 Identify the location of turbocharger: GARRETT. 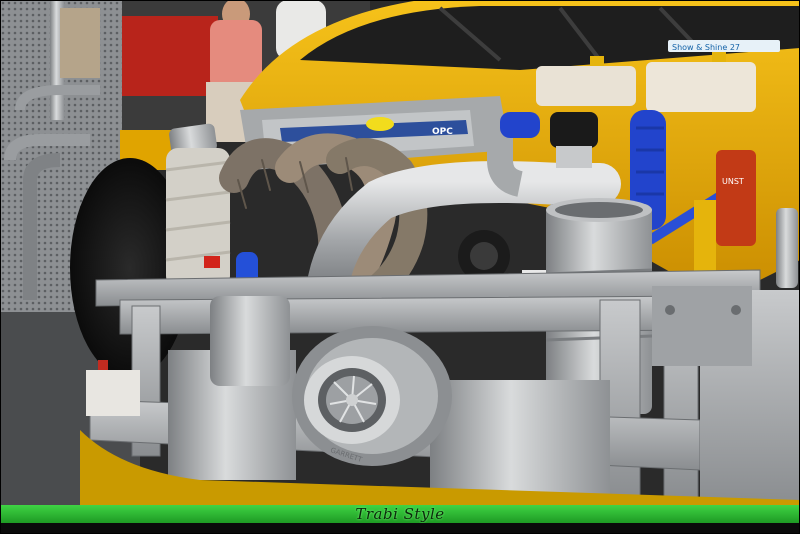
(372, 396).